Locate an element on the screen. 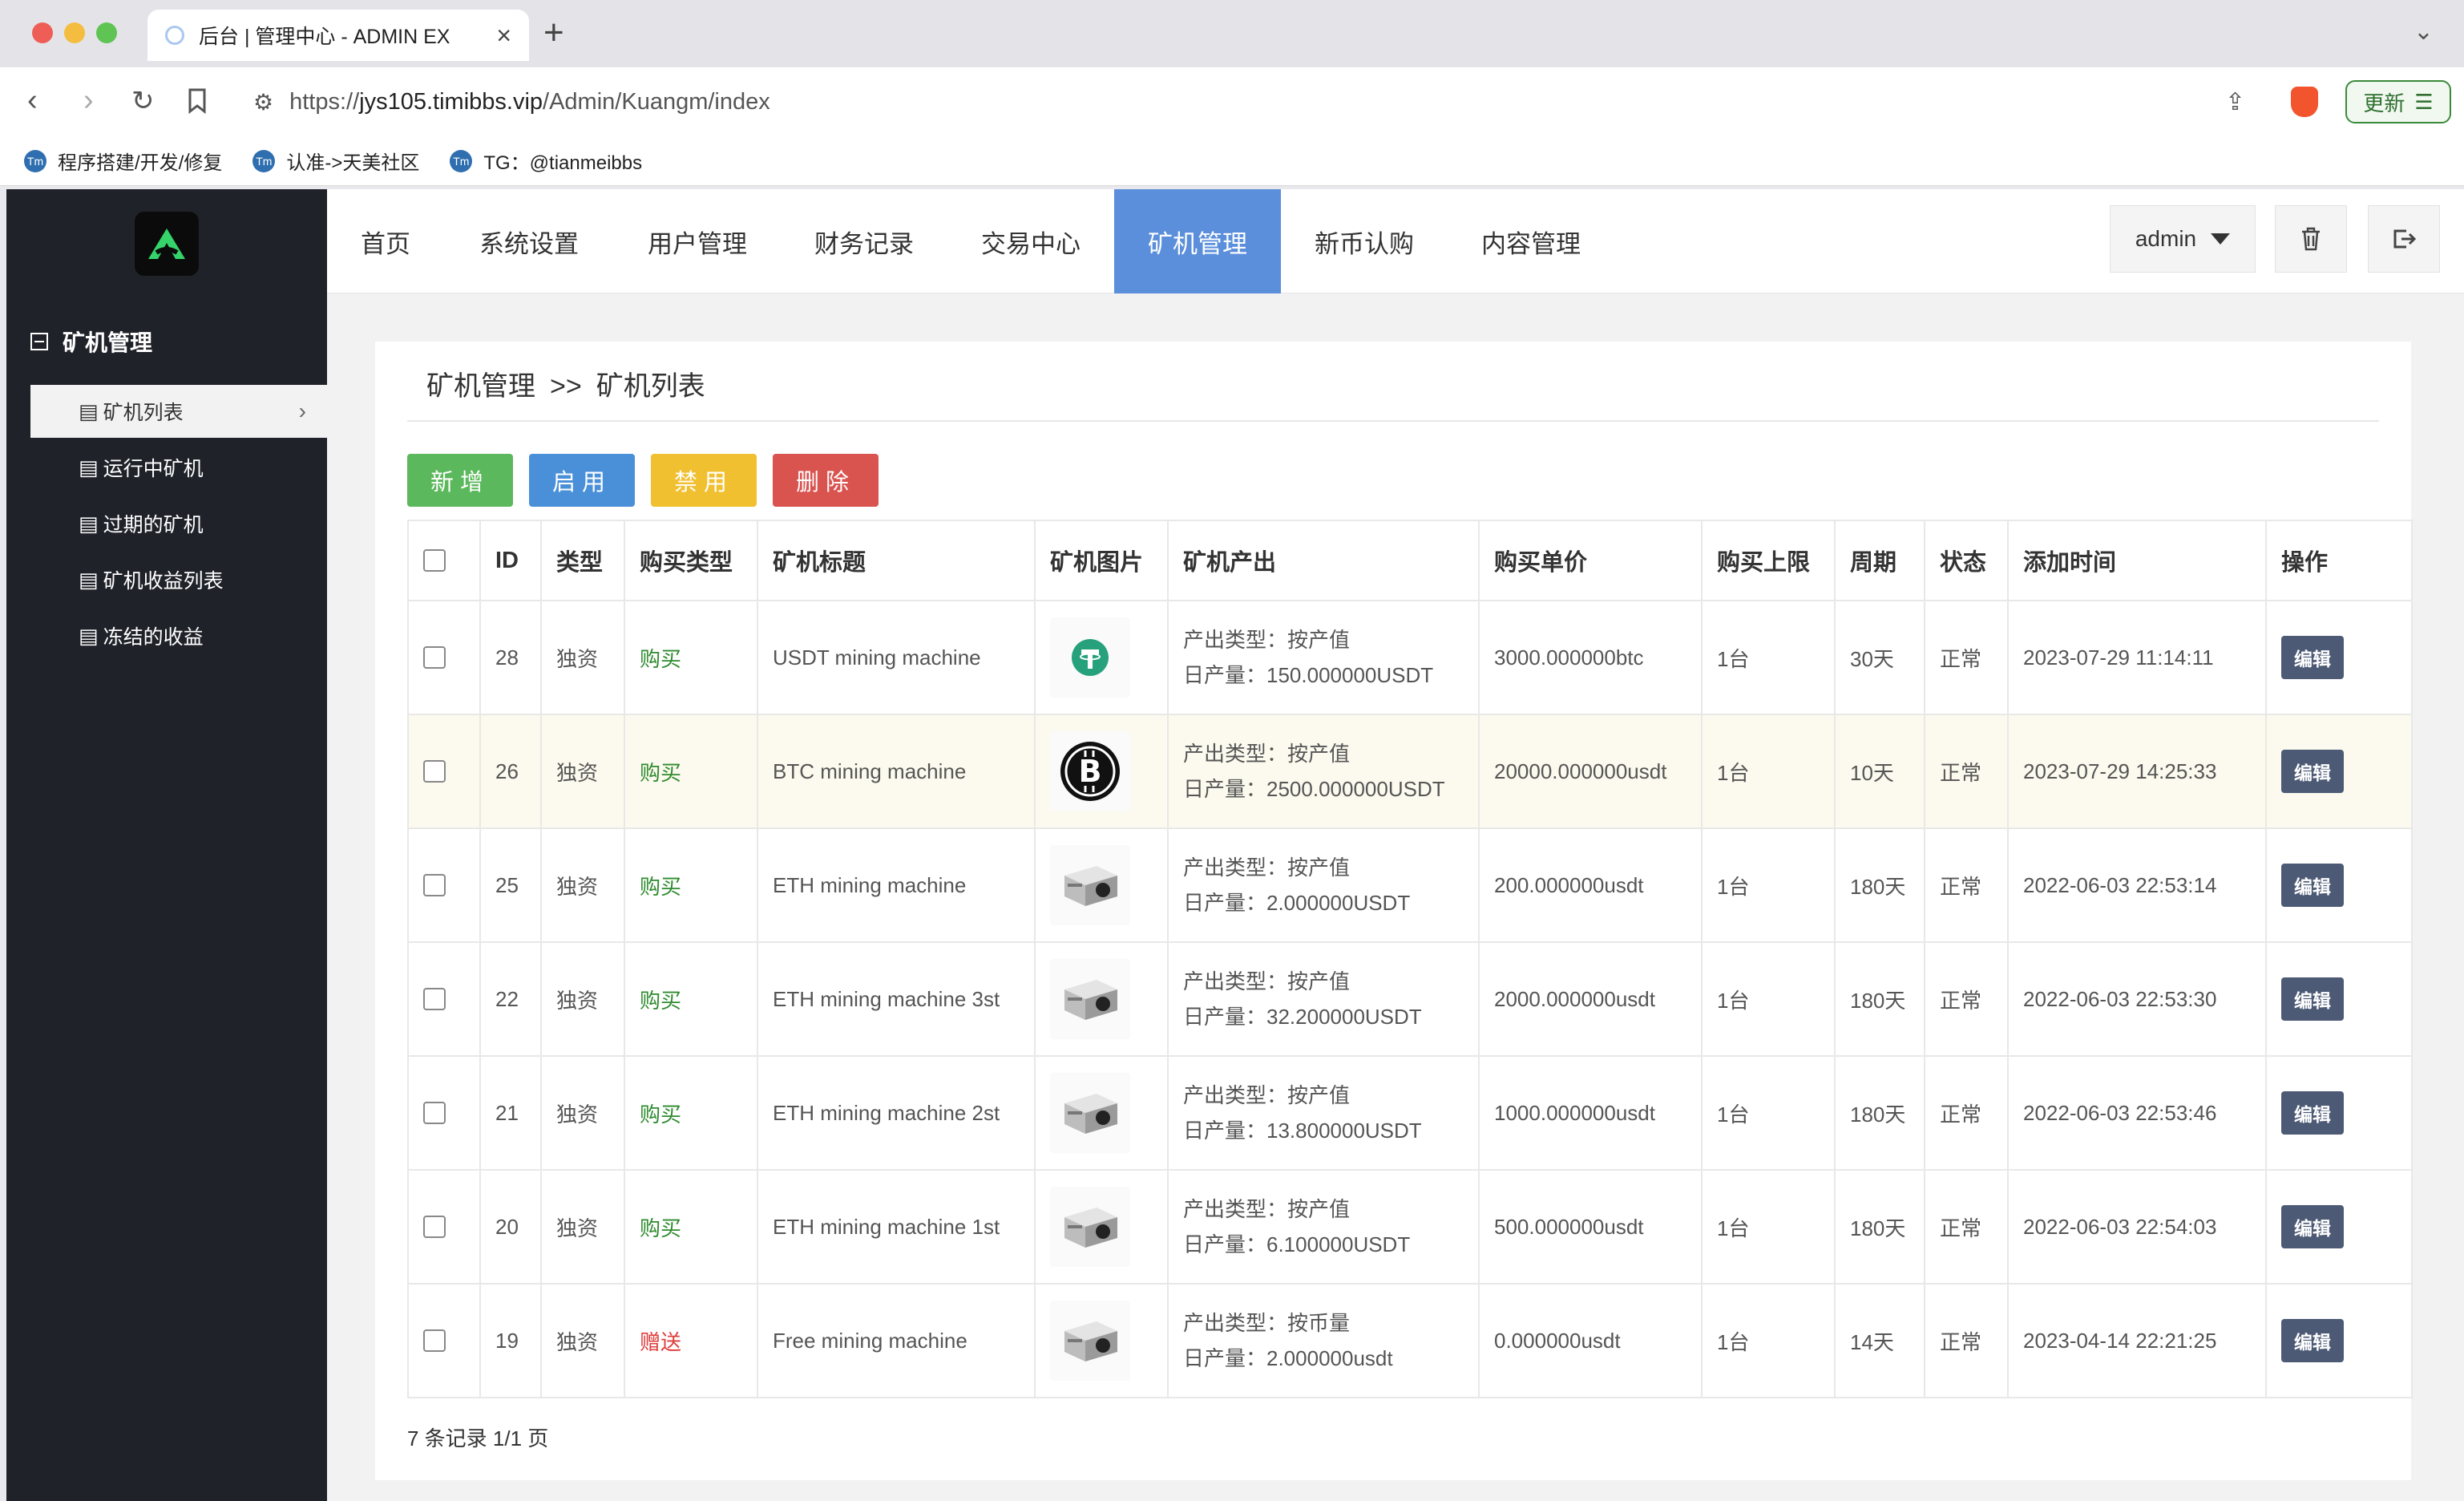 The image size is (2464, 1501). svg-text: B is located at coordinates (1091, 771).